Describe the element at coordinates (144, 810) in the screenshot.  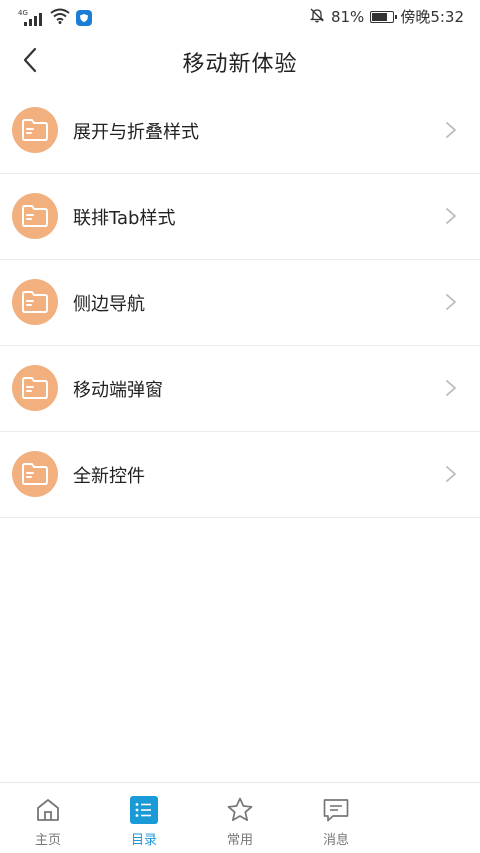
I see `list-icon` at that location.